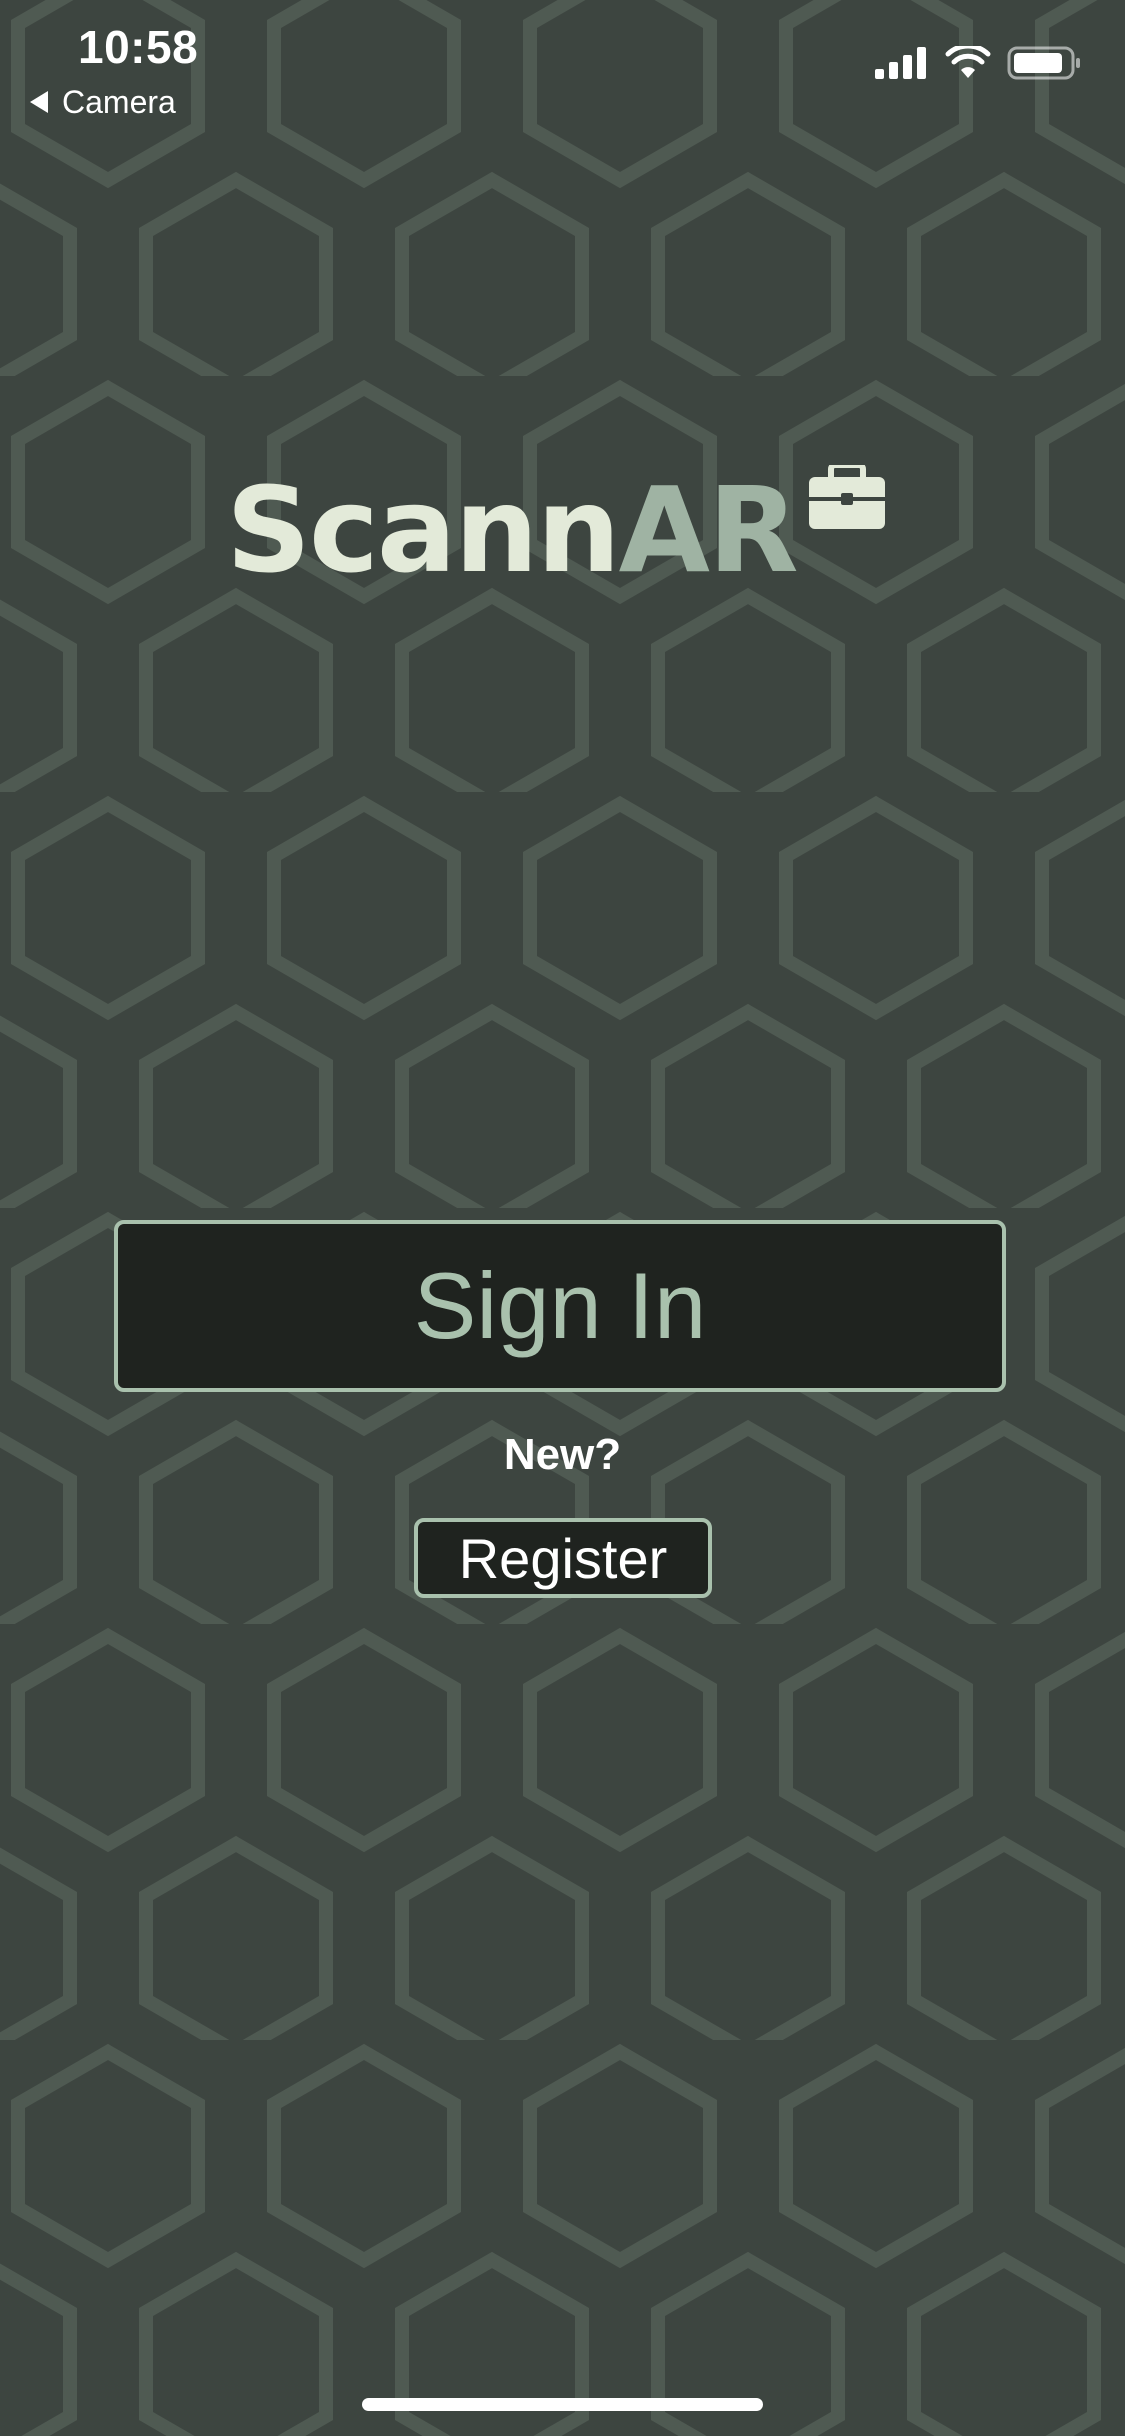  Describe the element at coordinates (846, 497) in the screenshot. I see `briefcase-icon` at that location.